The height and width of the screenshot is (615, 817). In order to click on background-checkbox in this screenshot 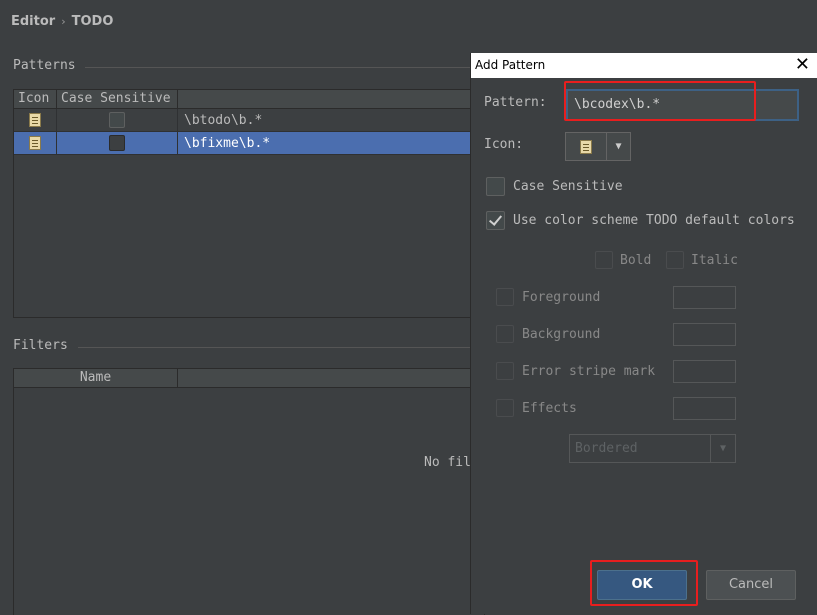, I will do `click(505, 334)`.